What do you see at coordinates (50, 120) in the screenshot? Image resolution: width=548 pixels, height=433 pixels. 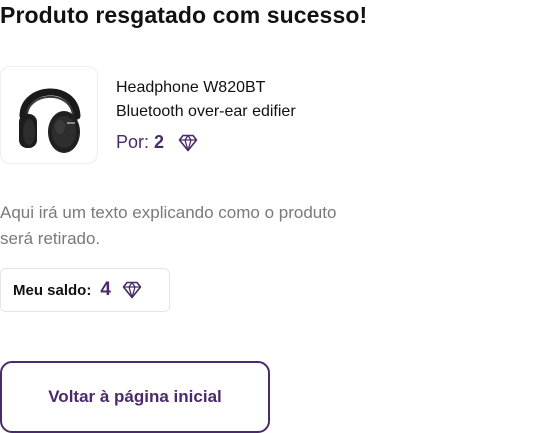 I see `headphone-image` at bounding box center [50, 120].